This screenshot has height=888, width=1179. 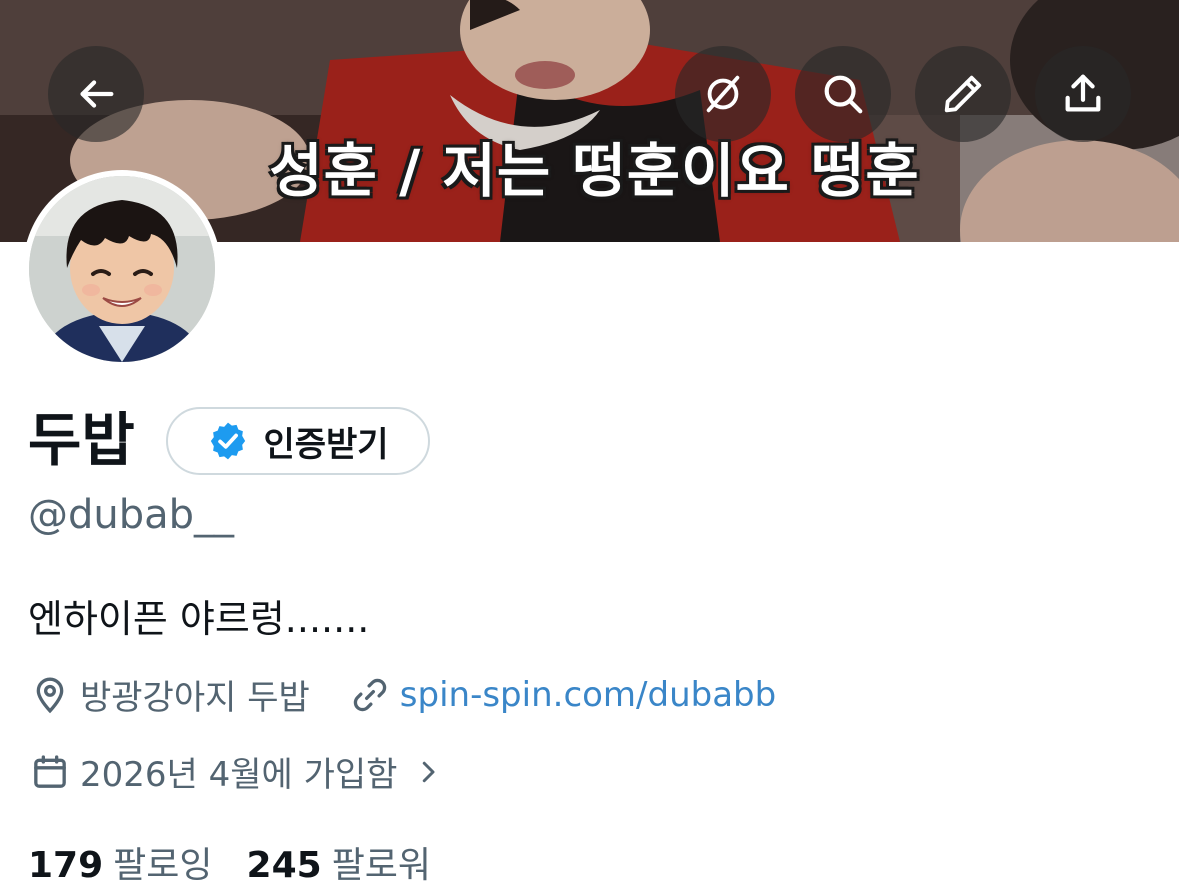 I want to click on get-verified-button: 인증받기, so click(x=298, y=441).